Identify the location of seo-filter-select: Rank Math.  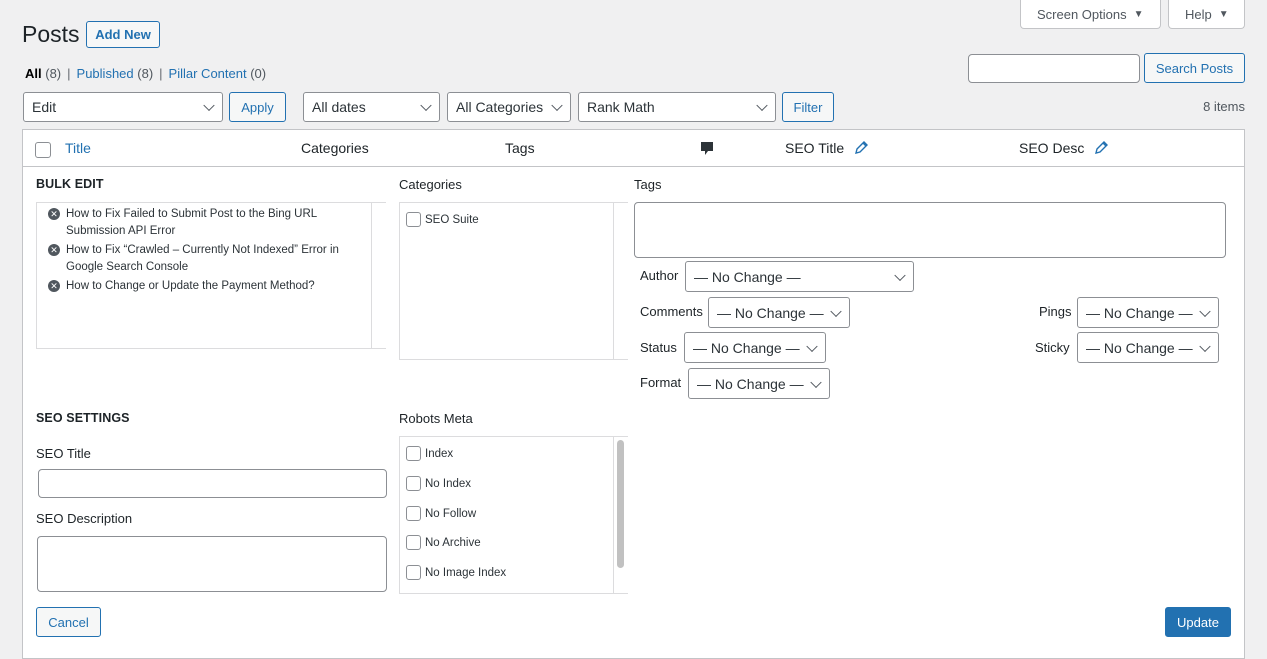
(677, 107).